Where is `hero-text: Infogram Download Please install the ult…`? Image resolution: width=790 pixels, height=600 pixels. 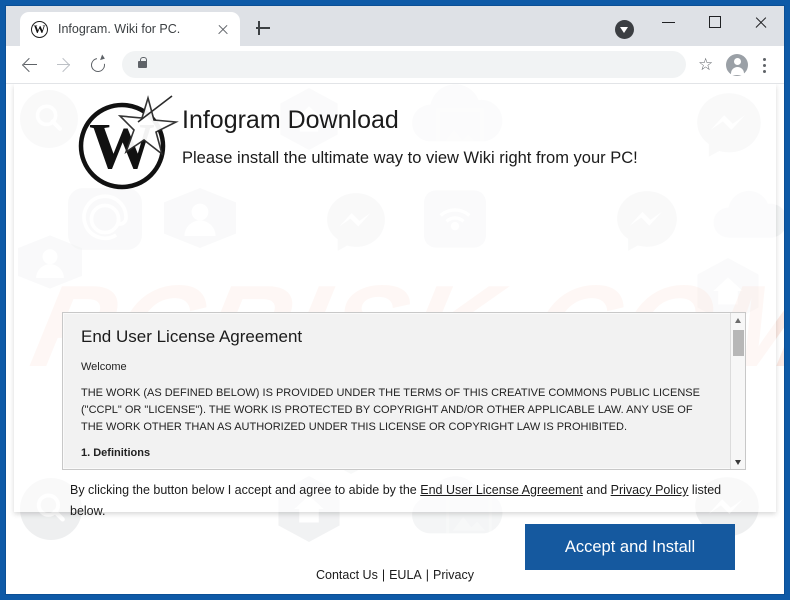 hero-text: Infogram Download Please install the ult… is located at coordinates (469, 137).